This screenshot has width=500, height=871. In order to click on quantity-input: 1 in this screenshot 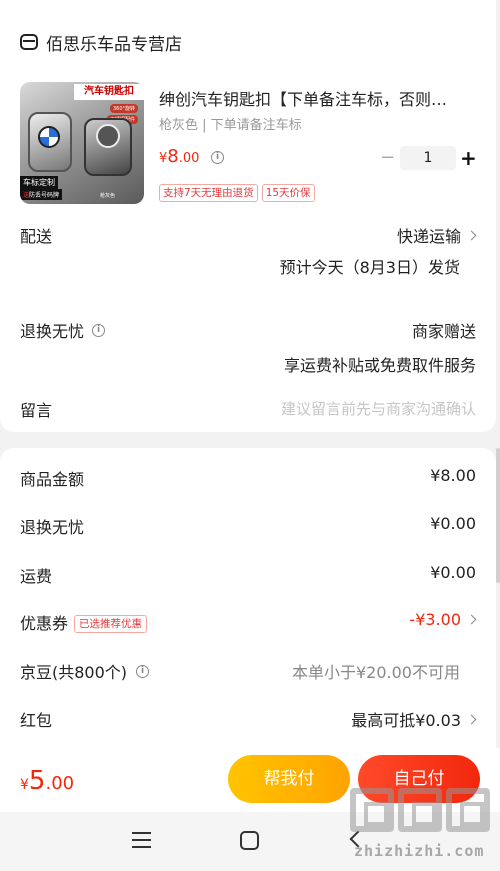, I will do `click(428, 158)`.